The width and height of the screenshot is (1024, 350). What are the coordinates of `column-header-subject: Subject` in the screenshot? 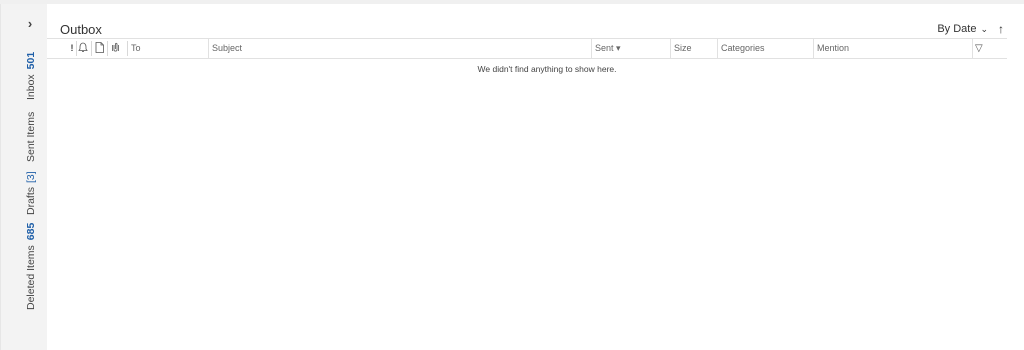 It's located at (399, 48).